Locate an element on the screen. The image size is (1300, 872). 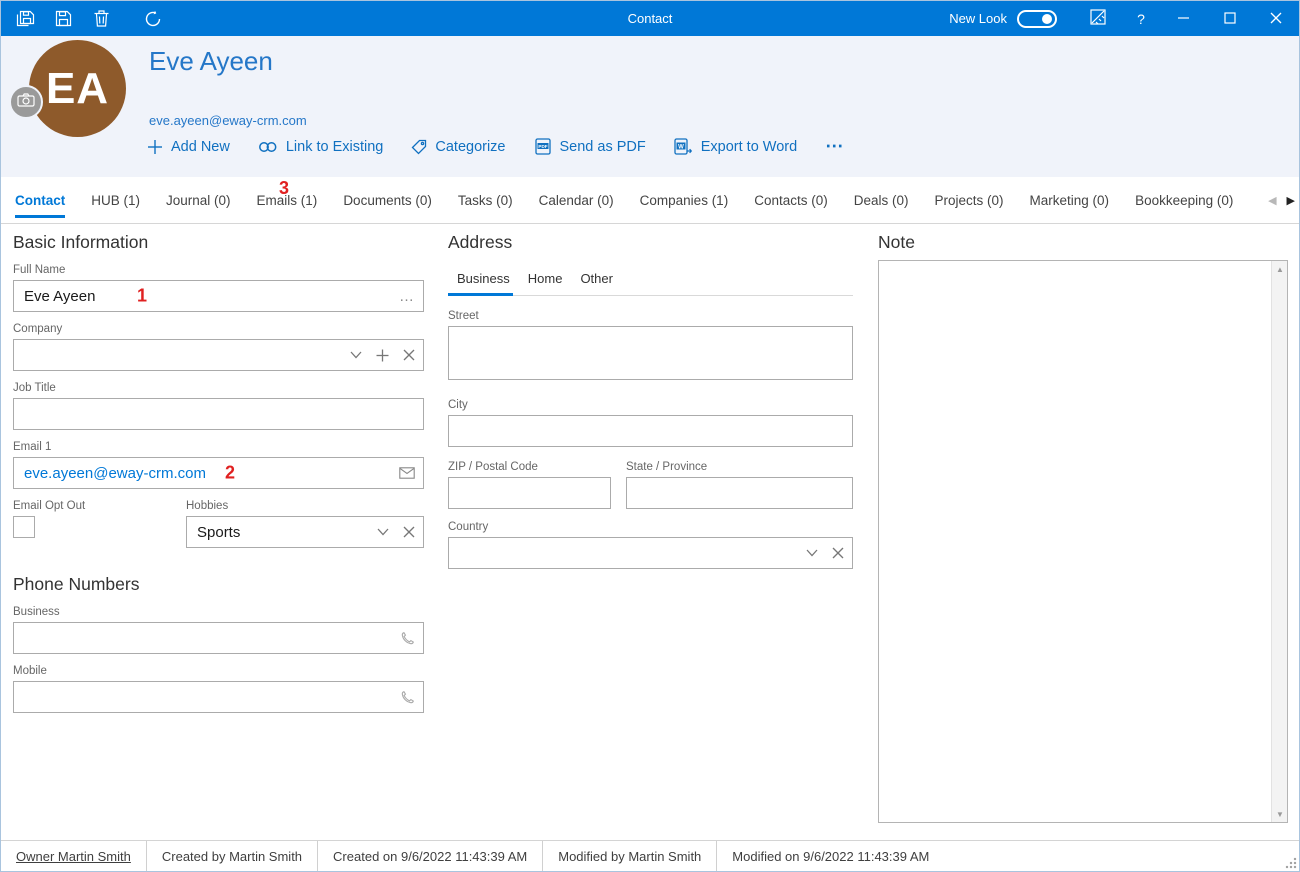
email-opt-out-checkbox is located at coordinates (24, 527).